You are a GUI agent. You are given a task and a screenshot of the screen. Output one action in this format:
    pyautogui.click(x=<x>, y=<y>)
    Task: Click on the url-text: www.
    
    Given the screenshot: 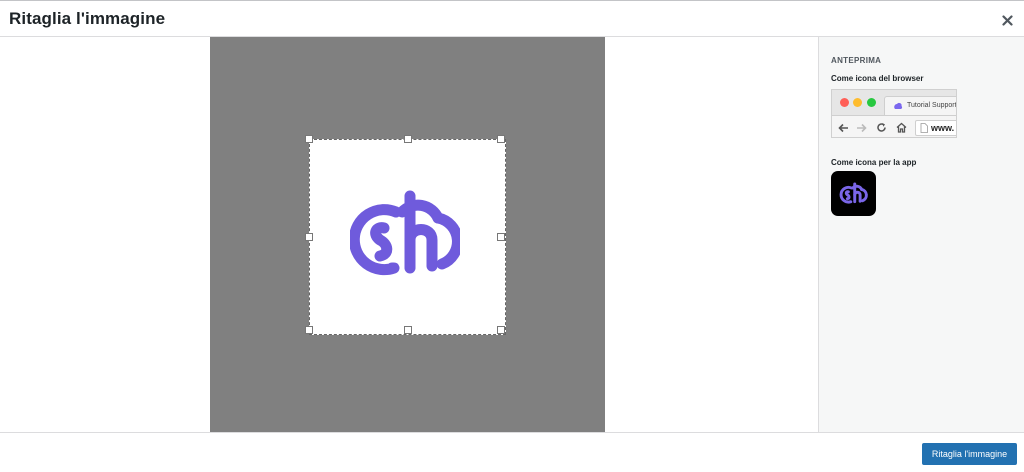 What is the action you would take?
    pyautogui.click(x=943, y=128)
    